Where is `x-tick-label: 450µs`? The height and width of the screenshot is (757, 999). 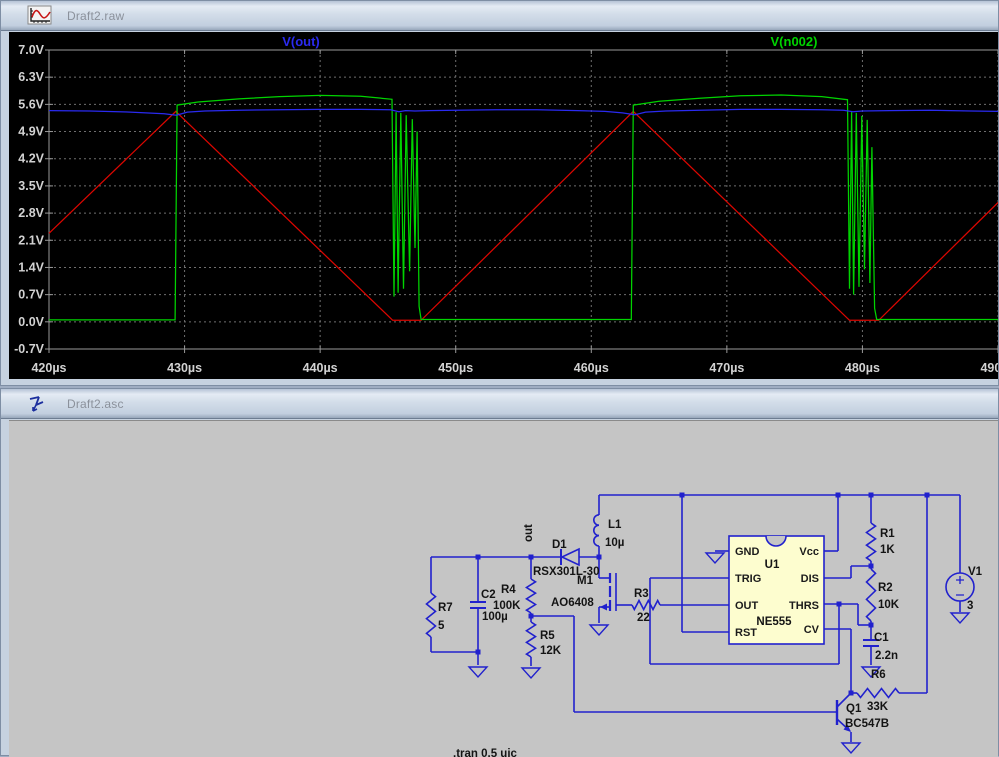
x-tick-label: 450µs is located at coordinates (455, 368).